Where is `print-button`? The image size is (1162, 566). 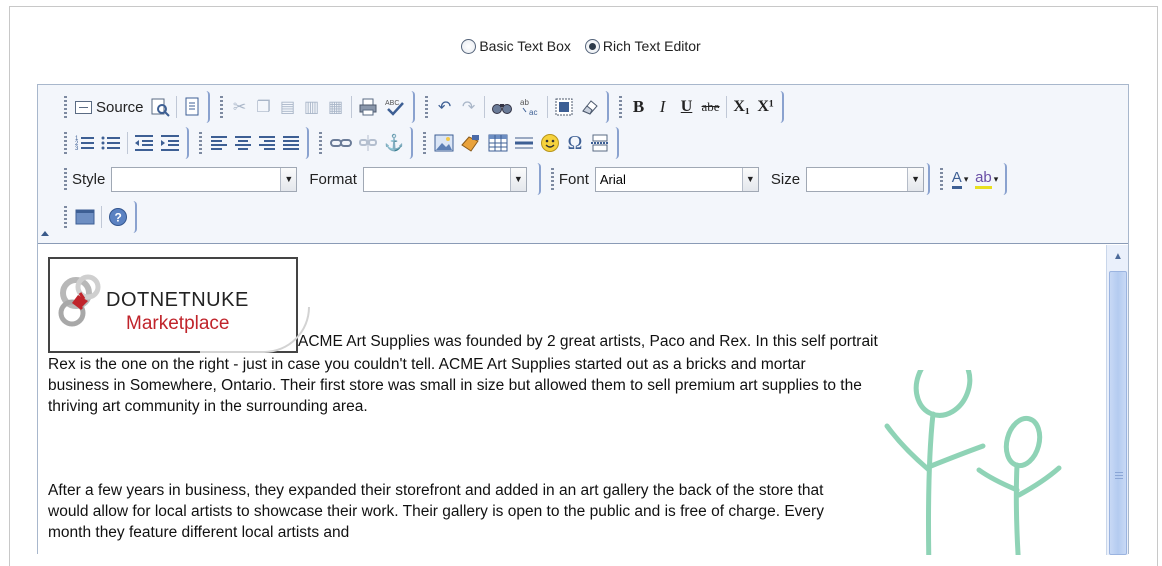 print-button is located at coordinates (368, 107).